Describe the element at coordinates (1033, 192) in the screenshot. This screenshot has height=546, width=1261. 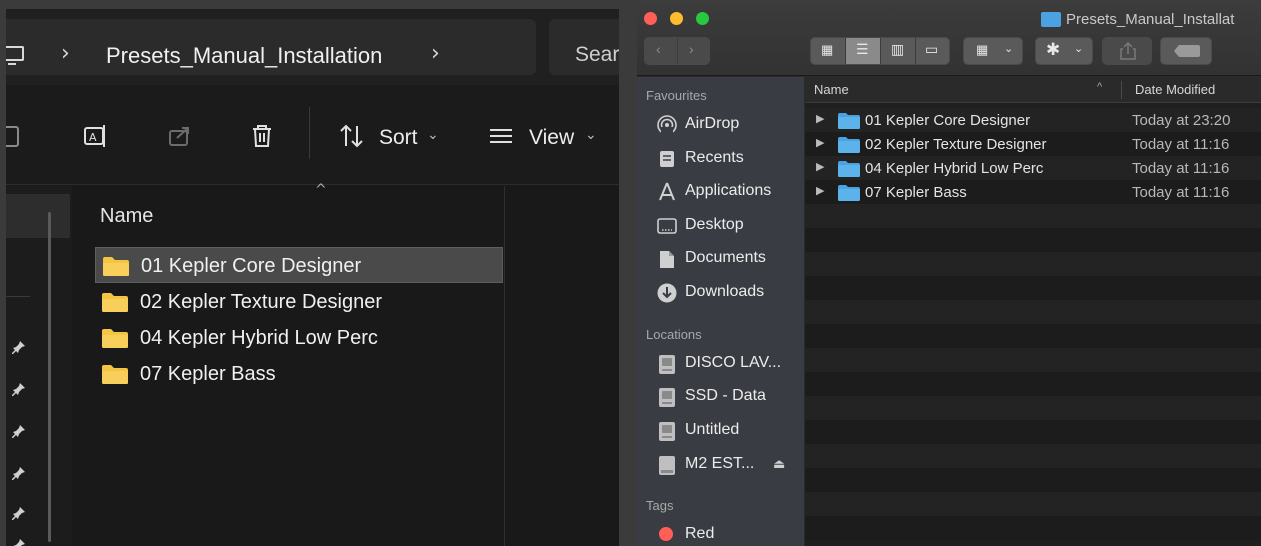
I see `list-row: ▶ 07 Kepler Bass Today at 11:16` at that location.